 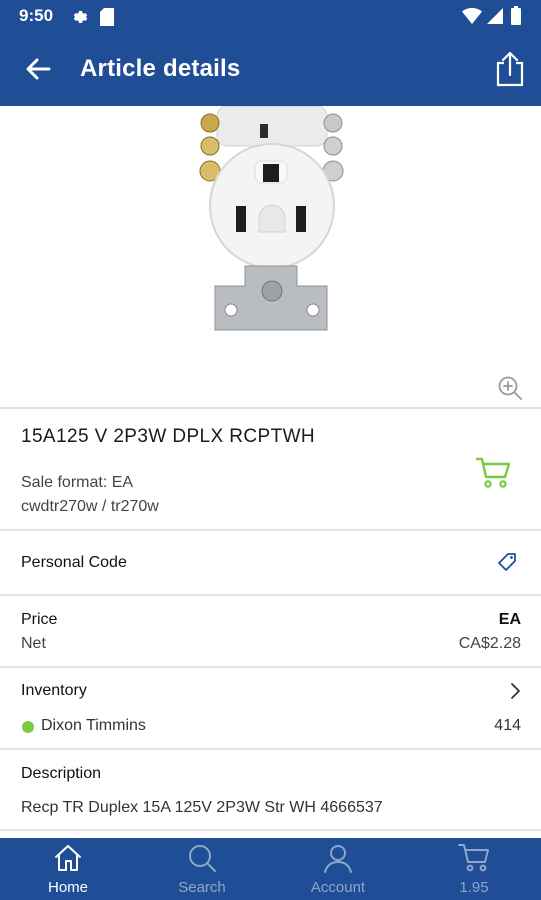 I want to click on cart-icon, so click(x=473, y=858).